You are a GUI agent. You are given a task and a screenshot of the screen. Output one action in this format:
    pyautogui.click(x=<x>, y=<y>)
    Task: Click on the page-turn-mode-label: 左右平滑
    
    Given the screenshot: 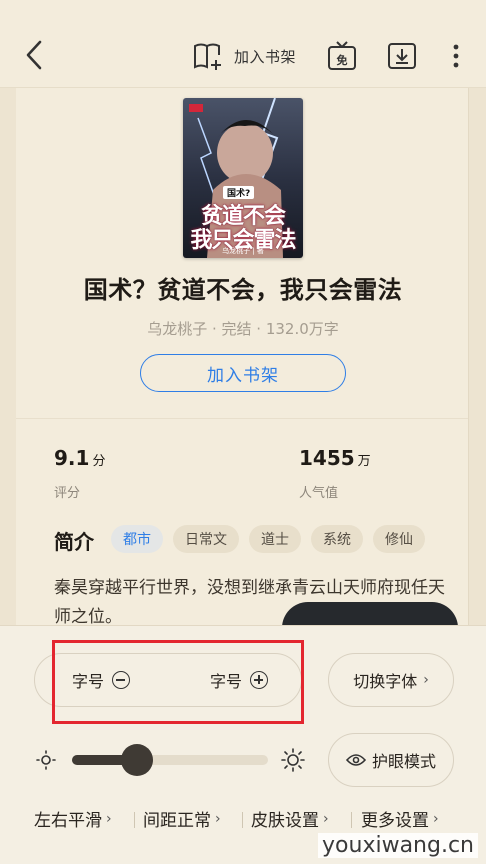 What is the action you would take?
    pyautogui.click(x=68, y=821)
    